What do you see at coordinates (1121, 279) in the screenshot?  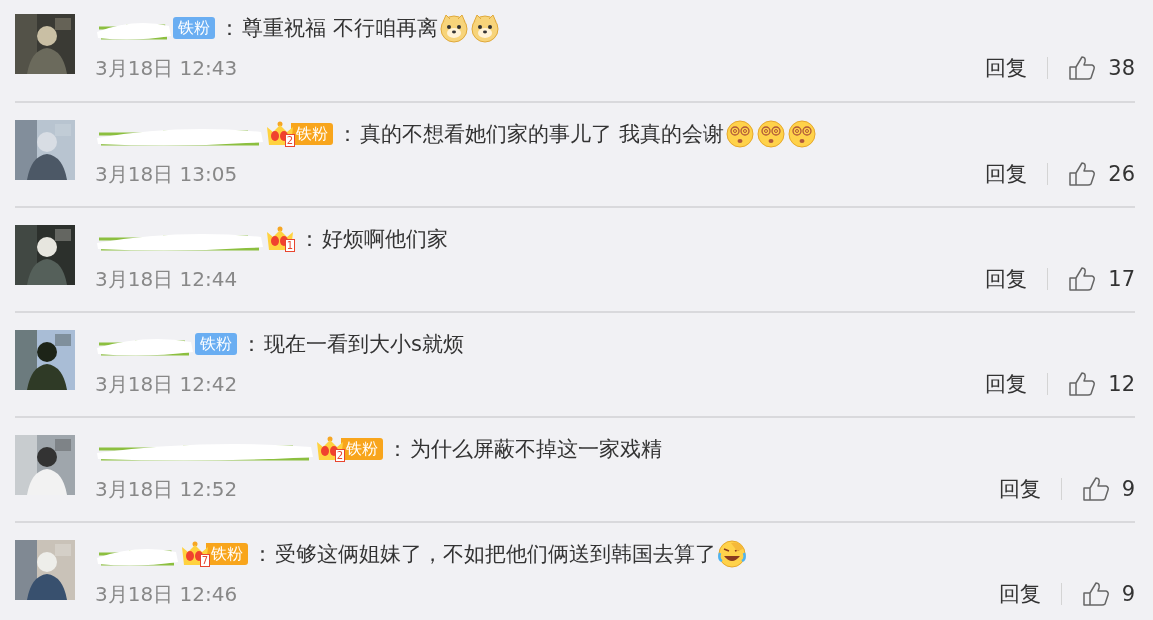 I see `like-count: 17` at bounding box center [1121, 279].